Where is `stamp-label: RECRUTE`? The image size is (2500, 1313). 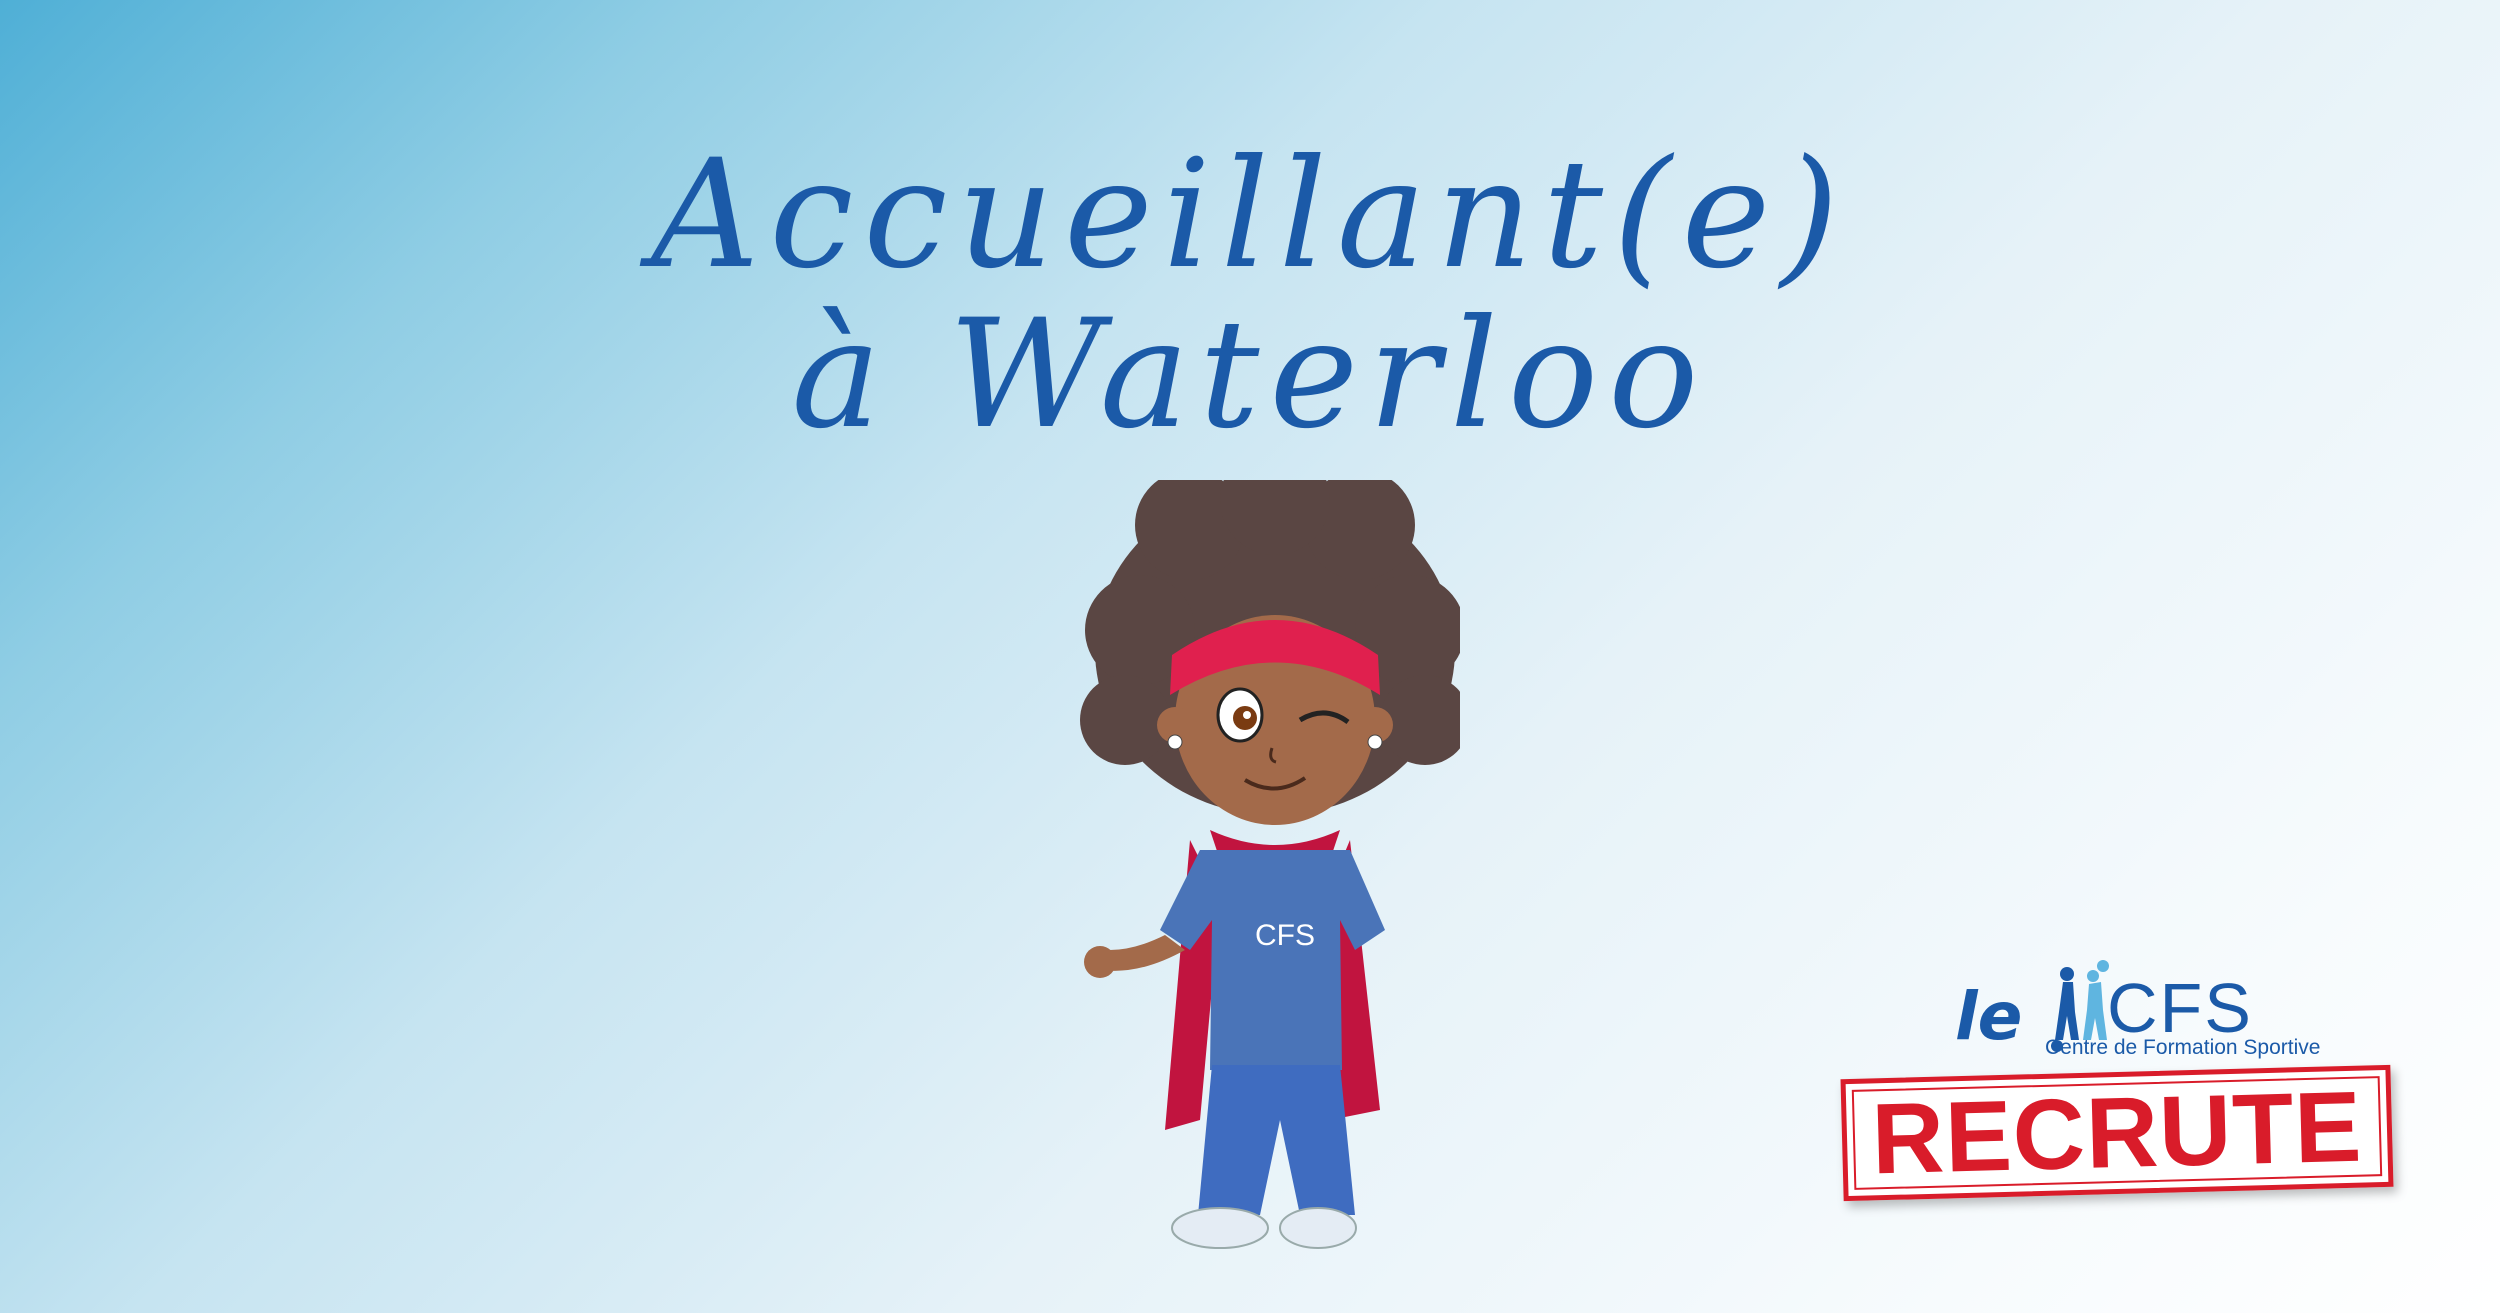
stamp-label: RECRUTE is located at coordinates (2117, 1132).